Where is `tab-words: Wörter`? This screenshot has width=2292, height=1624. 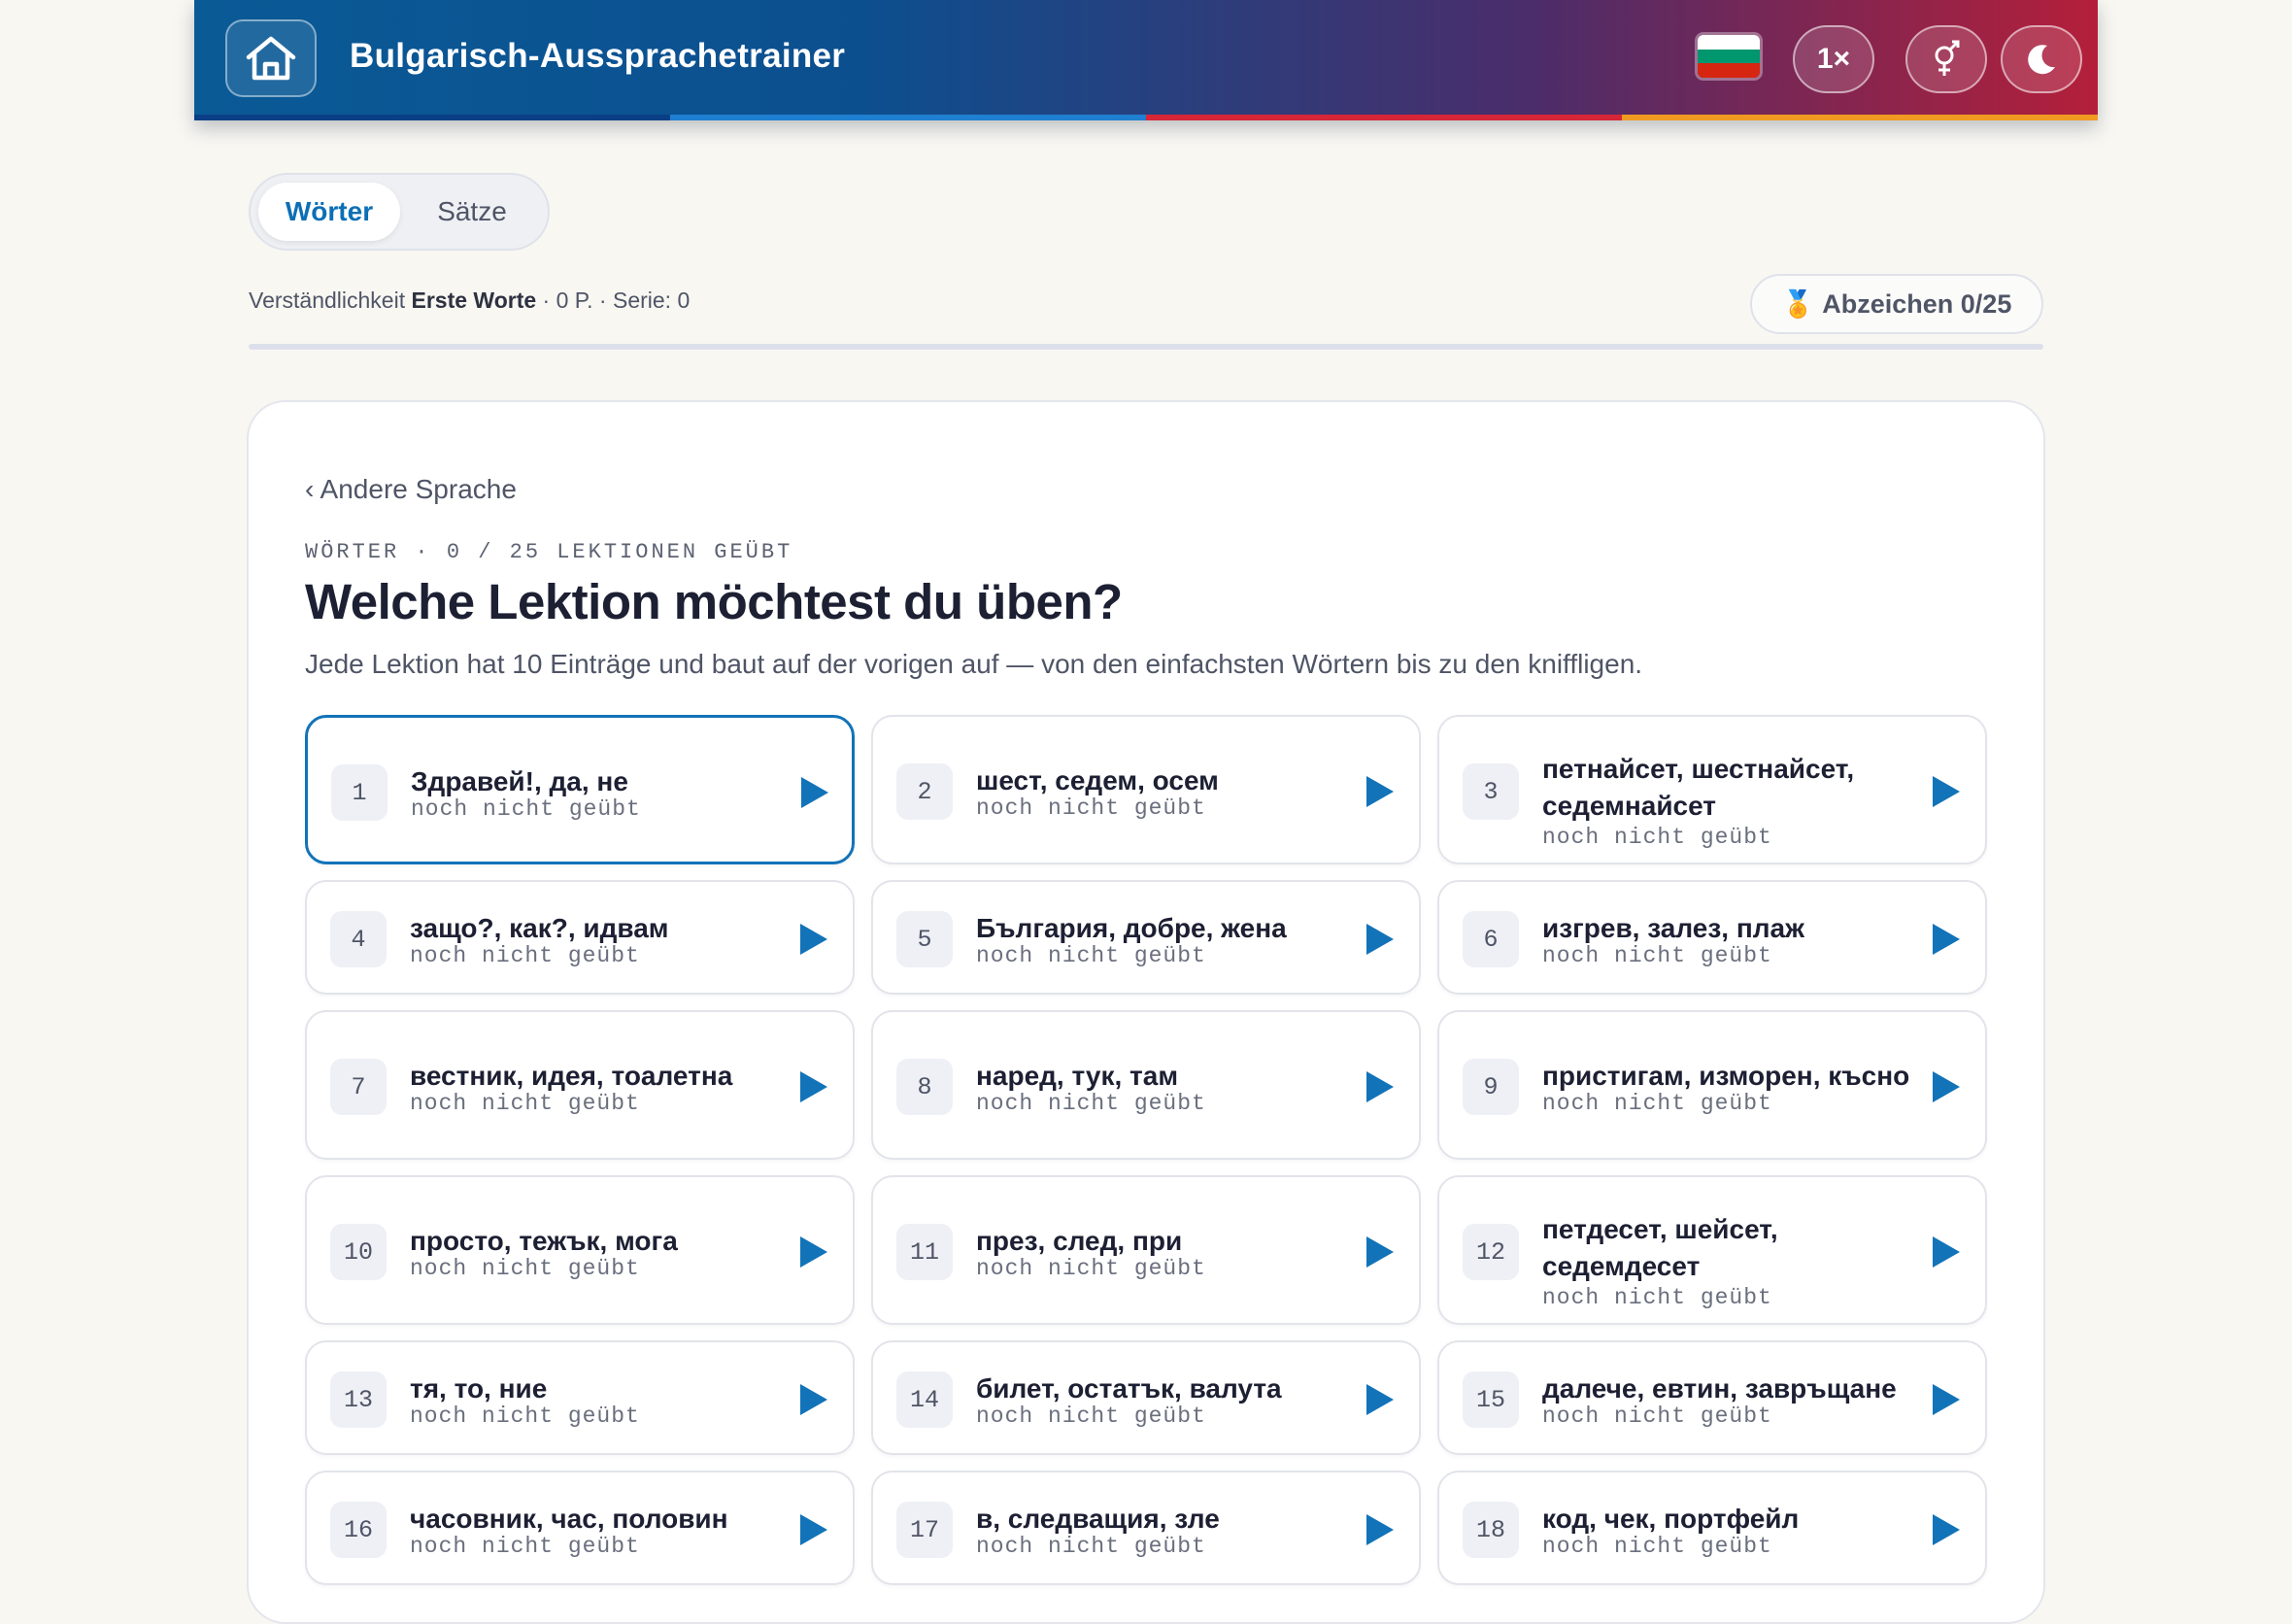 tab-words: Wörter is located at coordinates (329, 212).